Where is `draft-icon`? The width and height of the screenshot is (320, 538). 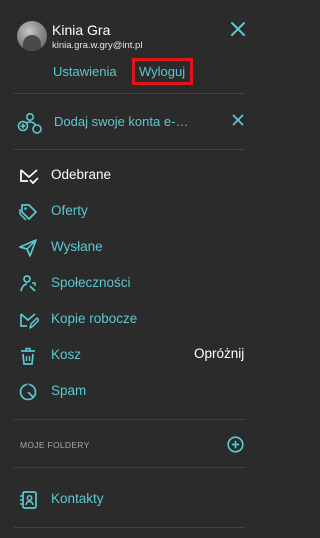 draft-icon is located at coordinates (29, 321).